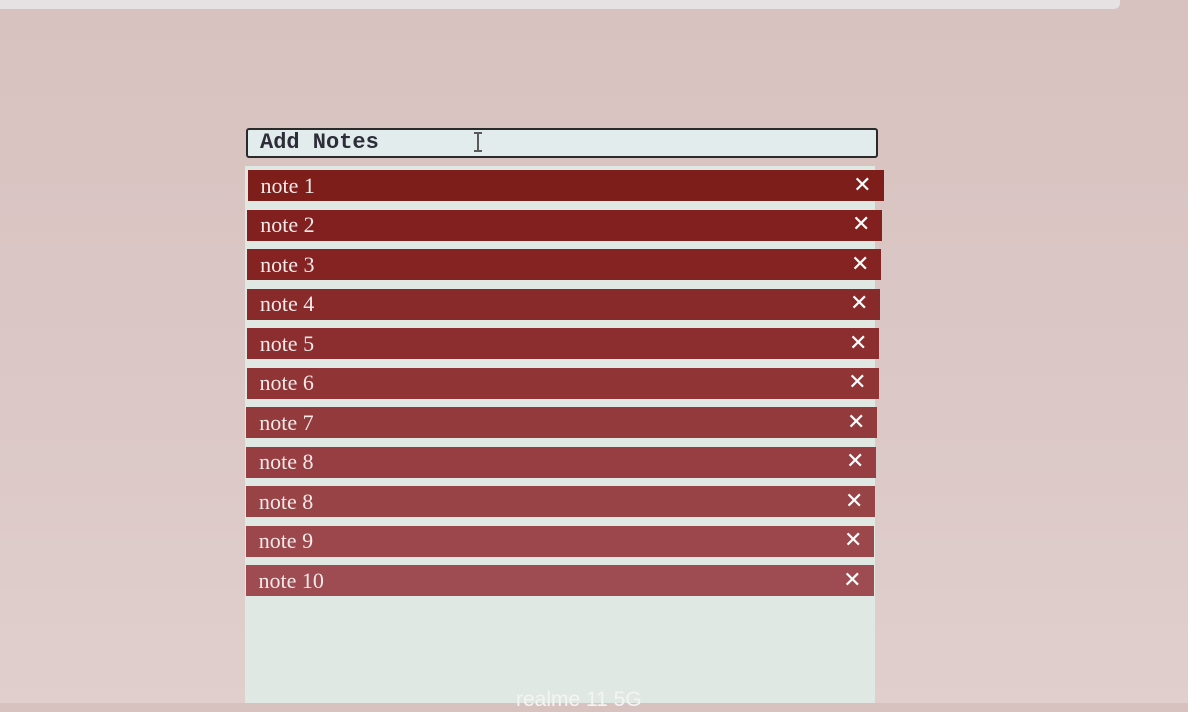  Describe the element at coordinates (560, 541) in the screenshot. I see `note-item: note 9 ✕` at that location.